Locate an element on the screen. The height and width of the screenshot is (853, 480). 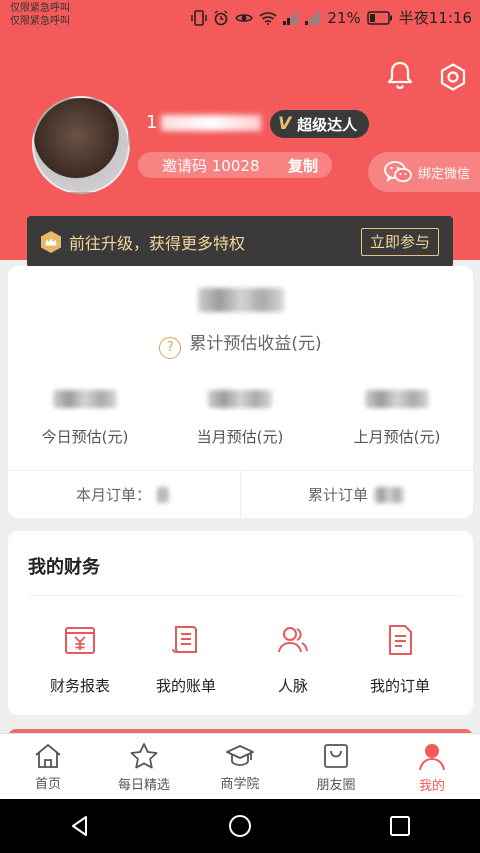
invite-code-pill: 邀请码 10028 复制 is located at coordinates (235, 165).